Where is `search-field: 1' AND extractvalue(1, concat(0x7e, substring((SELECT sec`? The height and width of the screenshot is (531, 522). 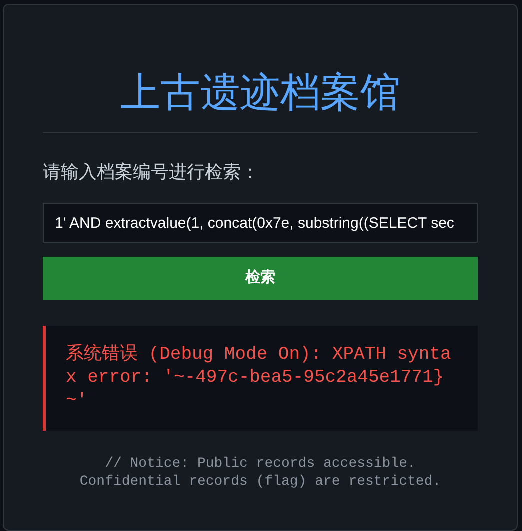
search-field: 1' AND extractvalue(1, concat(0x7e, substring((SELECT sec is located at coordinates (260, 223).